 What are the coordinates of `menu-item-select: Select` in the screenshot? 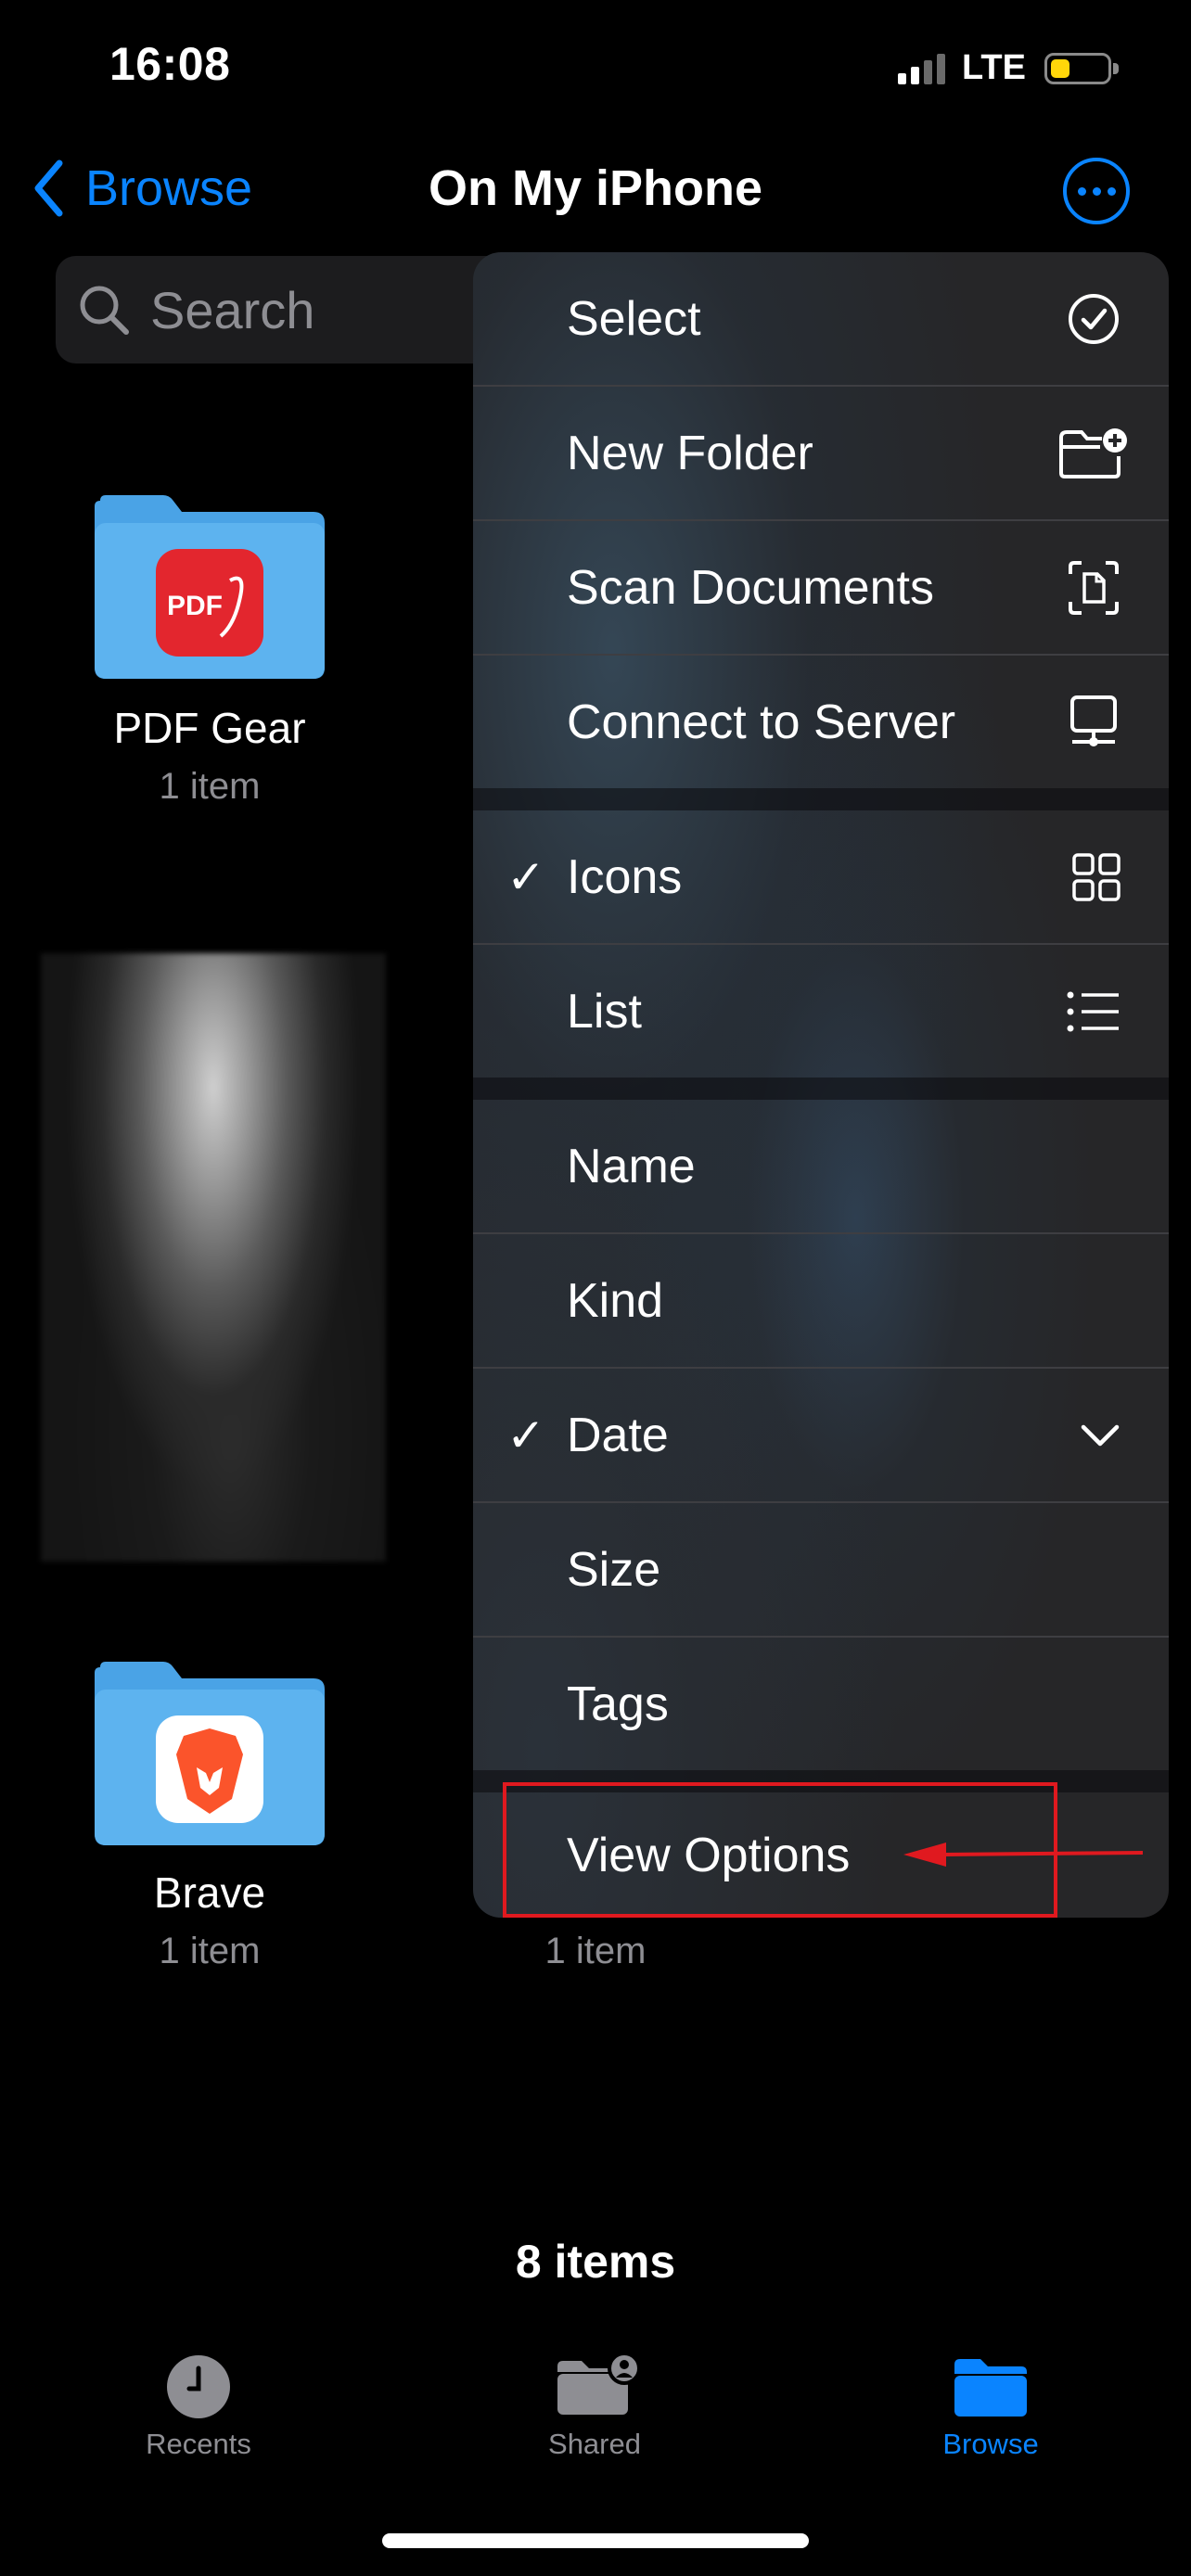 It's located at (821, 318).